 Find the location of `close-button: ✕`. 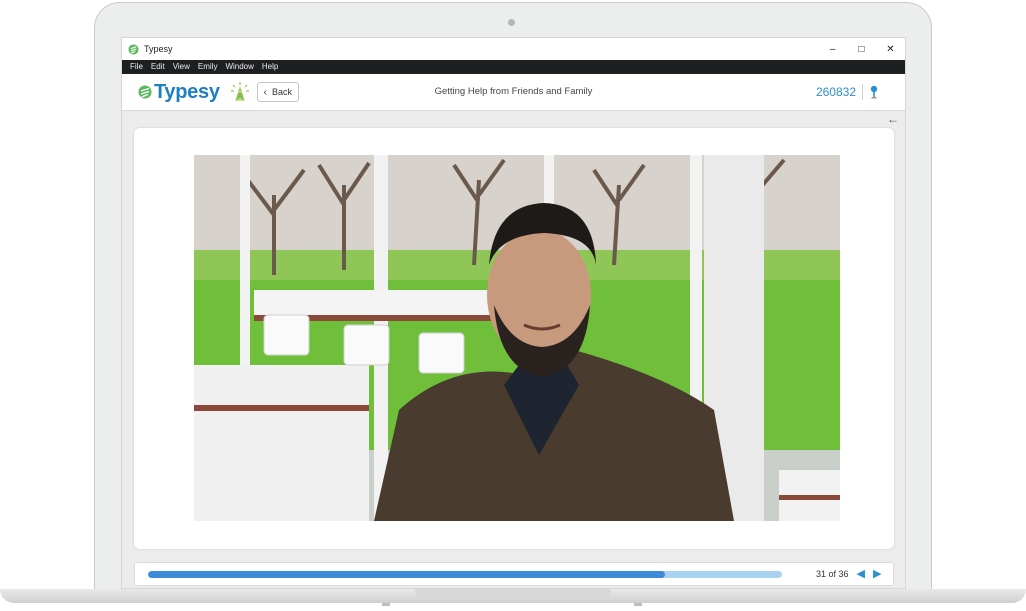

close-button: ✕ is located at coordinates (890, 49).